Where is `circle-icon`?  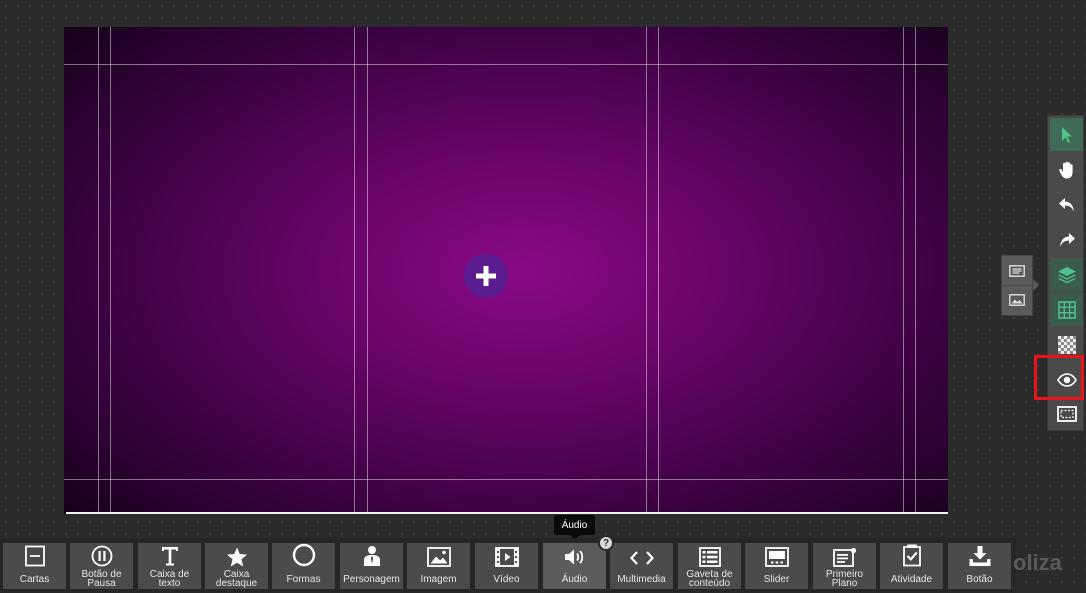 circle-icon is located at coordinates (303, 555).